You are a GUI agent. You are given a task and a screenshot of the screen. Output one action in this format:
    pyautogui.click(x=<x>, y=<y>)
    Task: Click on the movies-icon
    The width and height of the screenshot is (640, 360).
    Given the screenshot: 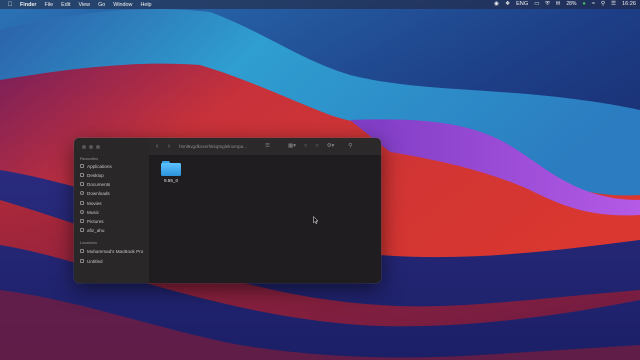 What is the action you would take?
    pyautogui.click(x=82, y=203)
    